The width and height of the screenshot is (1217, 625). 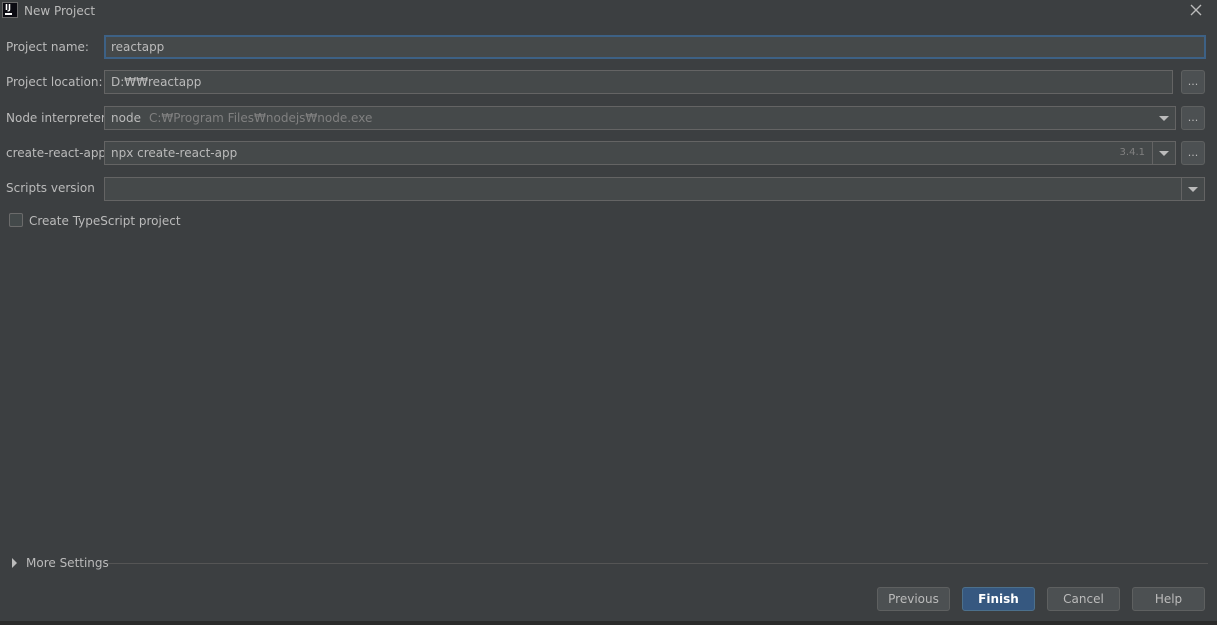 I want to click on triangle-right-icon, so click(x=14, y=563).